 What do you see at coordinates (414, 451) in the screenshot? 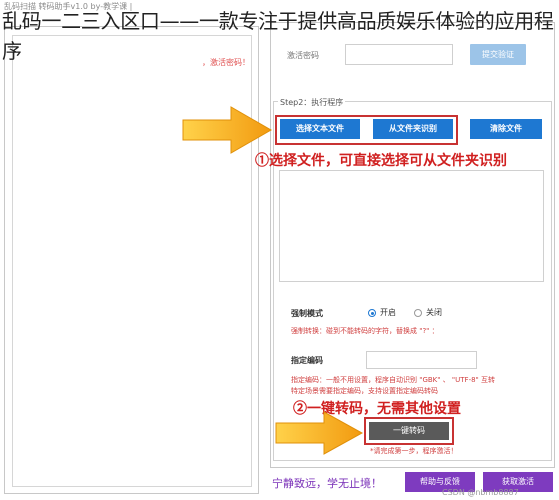
I see `convert-hint: *请完成第一步，程序激活！` at bounding box center [414, 451].